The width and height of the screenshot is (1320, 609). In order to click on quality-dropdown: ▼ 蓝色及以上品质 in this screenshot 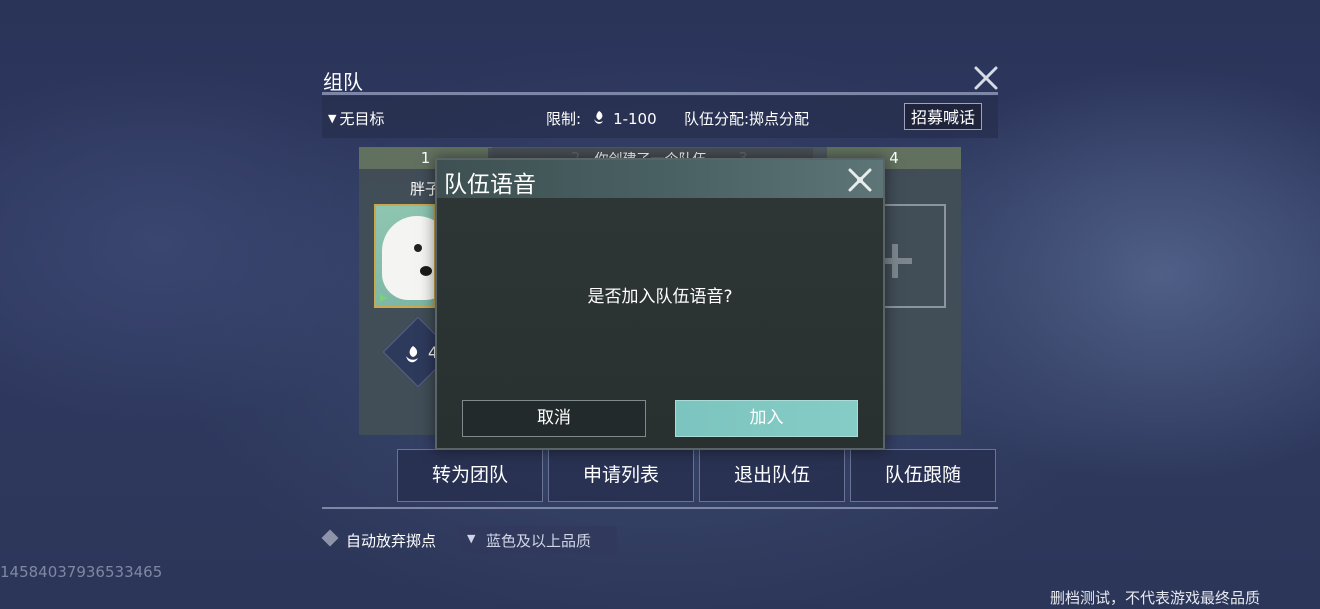, I will do `click(538, 540)`.